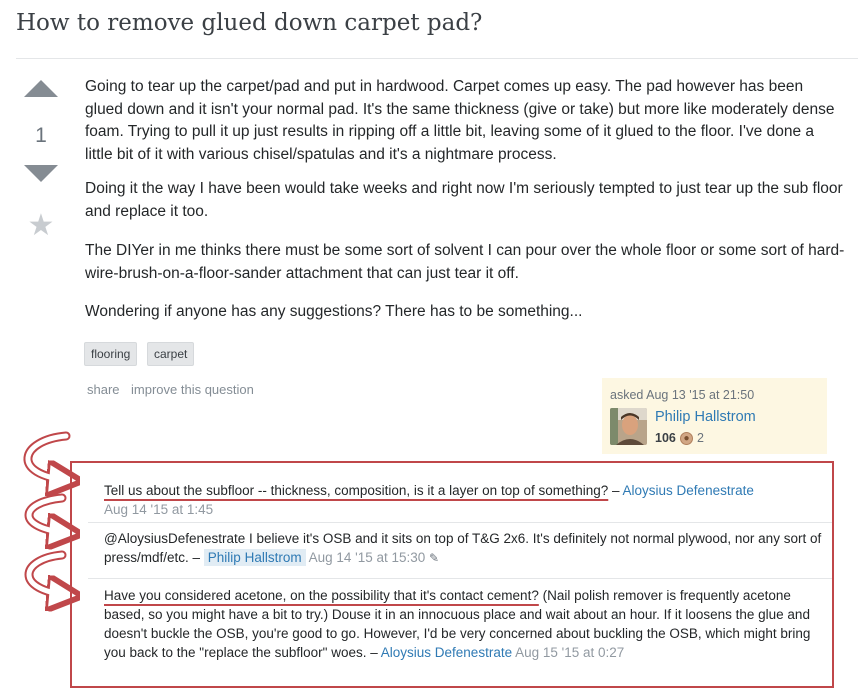  What do you see at coordinates (51, 530) in the screenshot?
I see `annotation-arrows` at bounding box center [51, 530].